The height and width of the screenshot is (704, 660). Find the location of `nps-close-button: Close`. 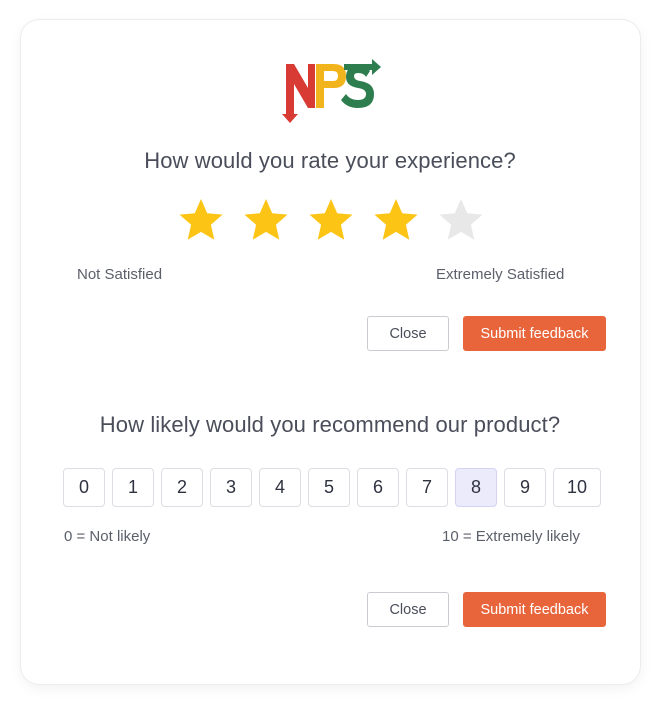

nps-close-button: Close is located at coordinates (408, 609).